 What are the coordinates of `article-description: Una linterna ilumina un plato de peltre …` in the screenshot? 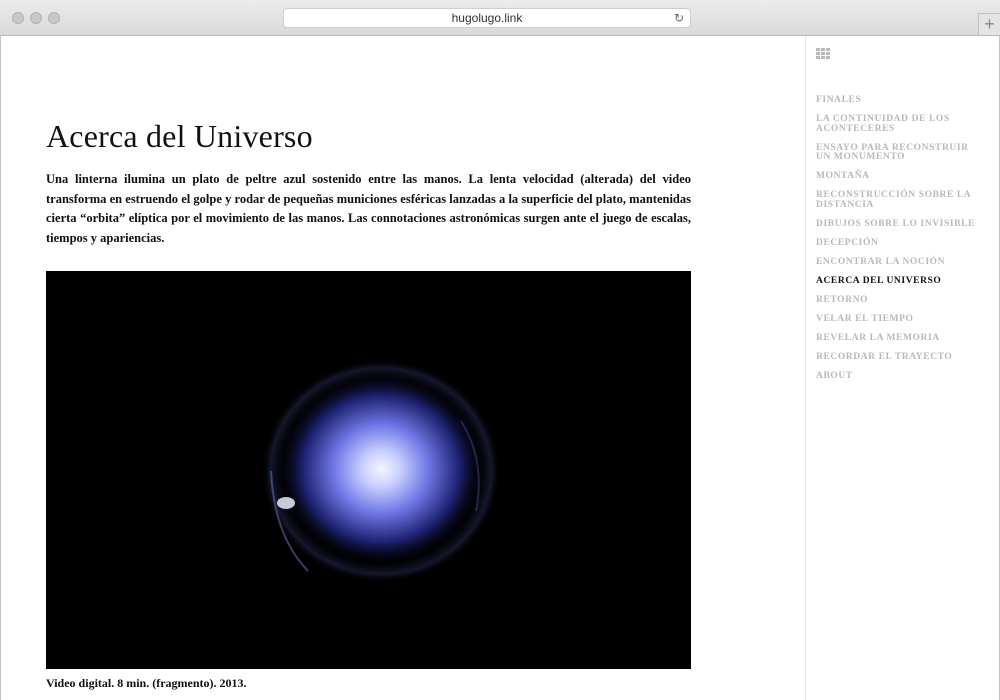 It's located at (368, 208).